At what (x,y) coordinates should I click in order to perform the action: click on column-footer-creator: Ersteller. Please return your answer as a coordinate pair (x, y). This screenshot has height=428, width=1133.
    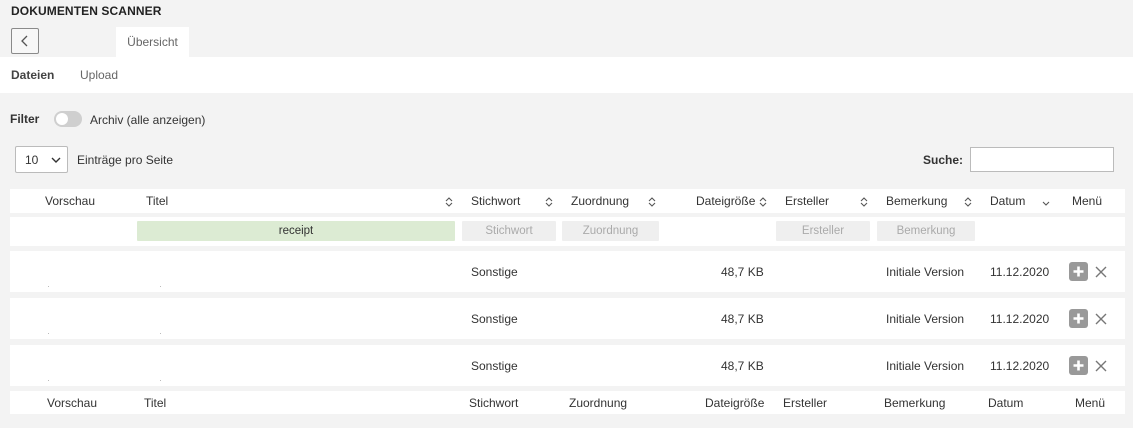
    Looking at the image, I should click on (805, 402).